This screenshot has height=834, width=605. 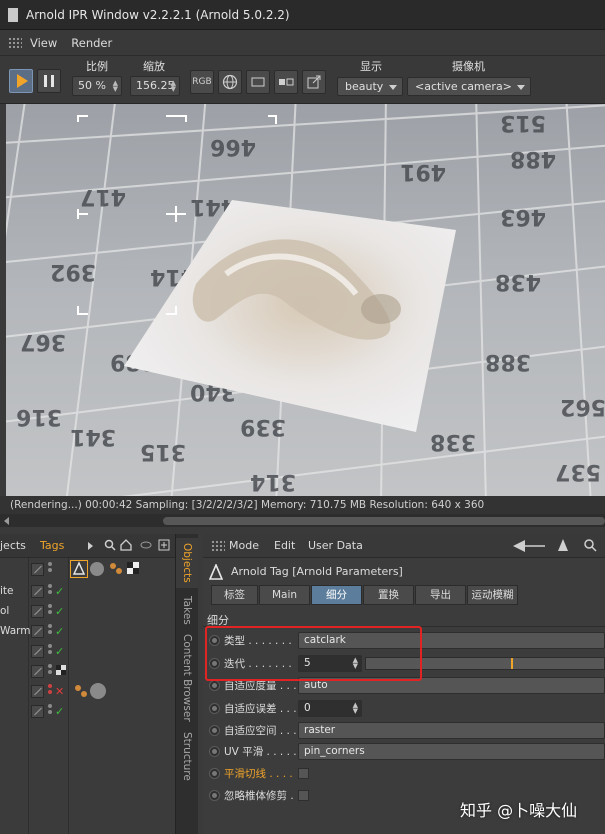 What do you see at coordinates (52, 545) in the screenshot?
I see `tags-column-header: Tags` at bounding box center [52, 545].